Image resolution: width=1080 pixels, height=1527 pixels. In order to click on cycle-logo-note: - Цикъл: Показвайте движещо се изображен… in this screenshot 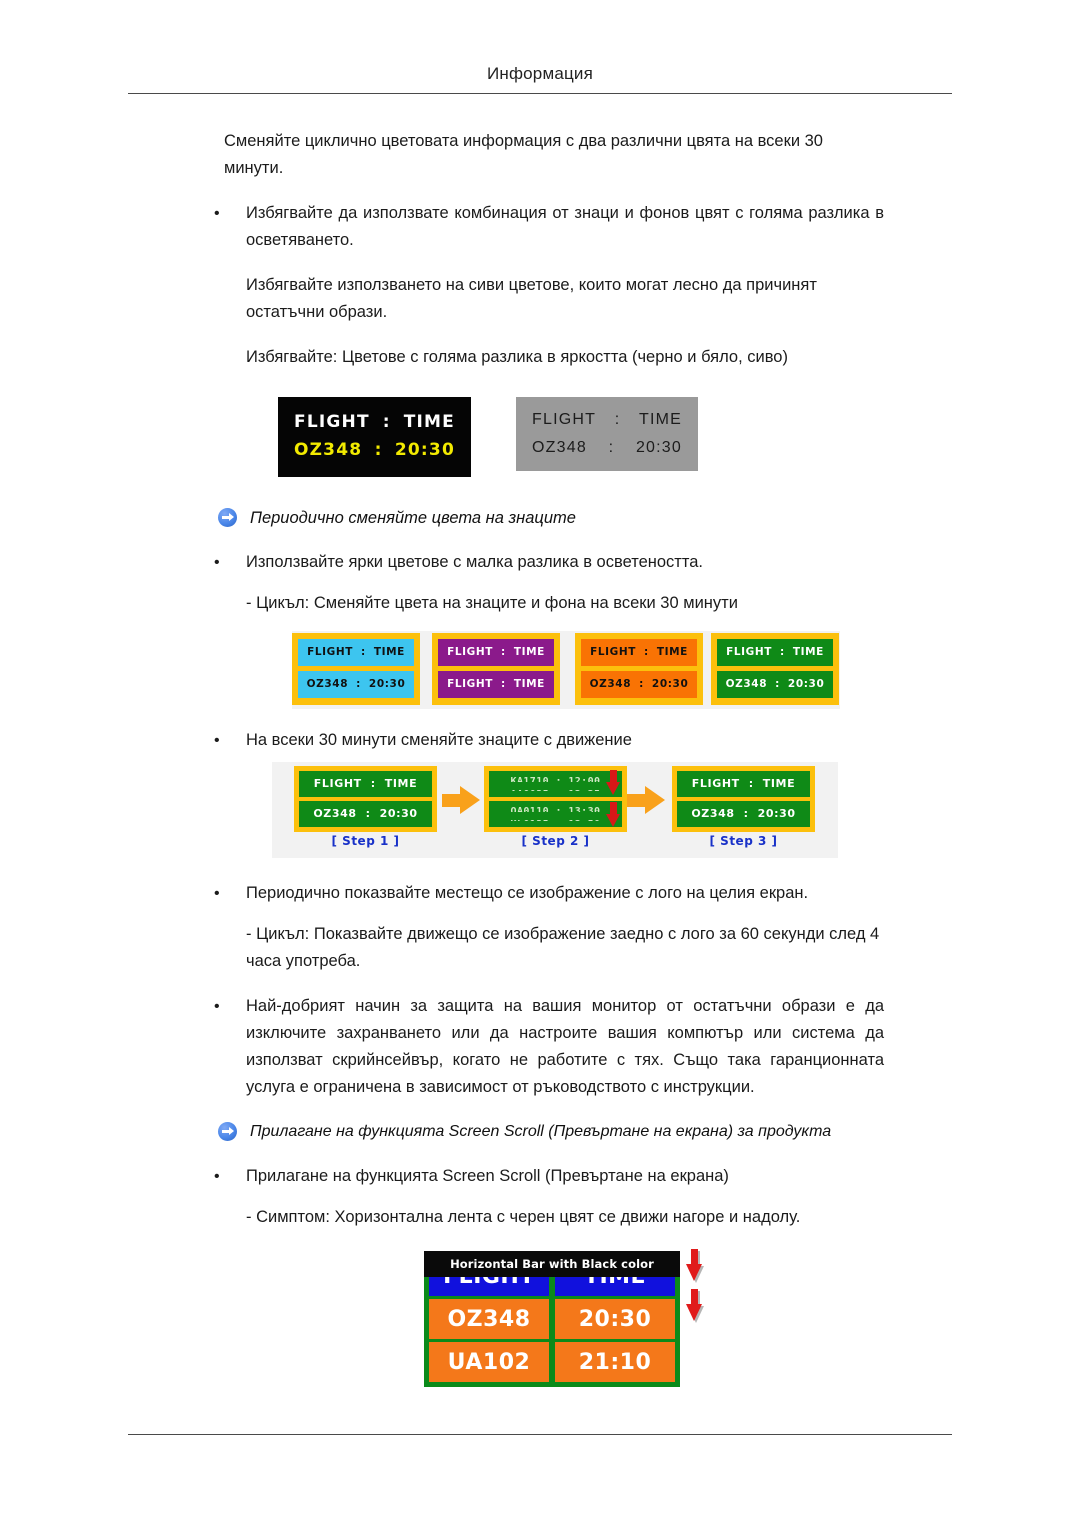, I will do `click(563, 947)`.